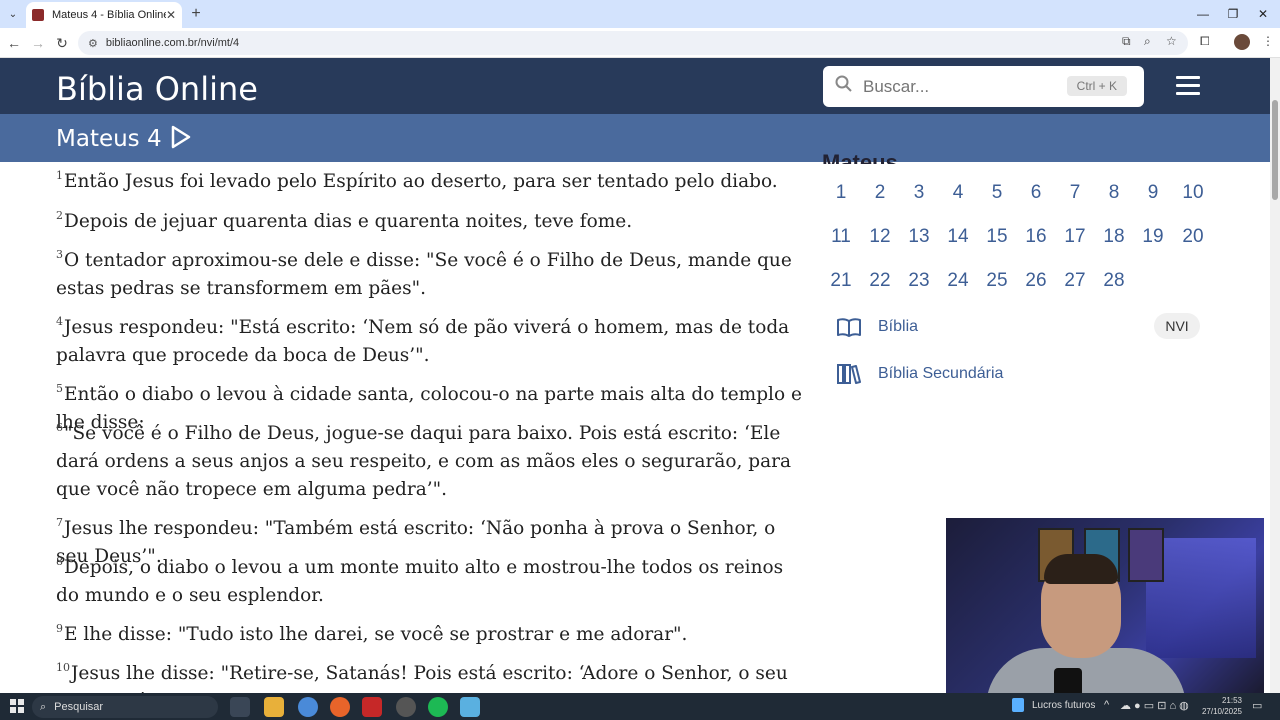 This screenshot has height=720, width=1280. Describe the element at coordinates (1153, 193) in the screenshot. I see `chapter-link: 9` at that location.